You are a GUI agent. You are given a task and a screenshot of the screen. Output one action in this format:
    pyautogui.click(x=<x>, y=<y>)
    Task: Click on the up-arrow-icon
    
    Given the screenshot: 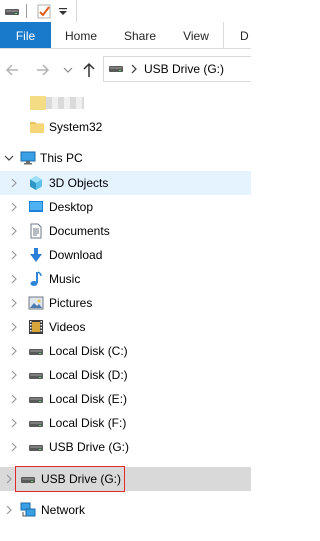 What is the action you would take?
    pyautogui.click(x=89, y=70)
    